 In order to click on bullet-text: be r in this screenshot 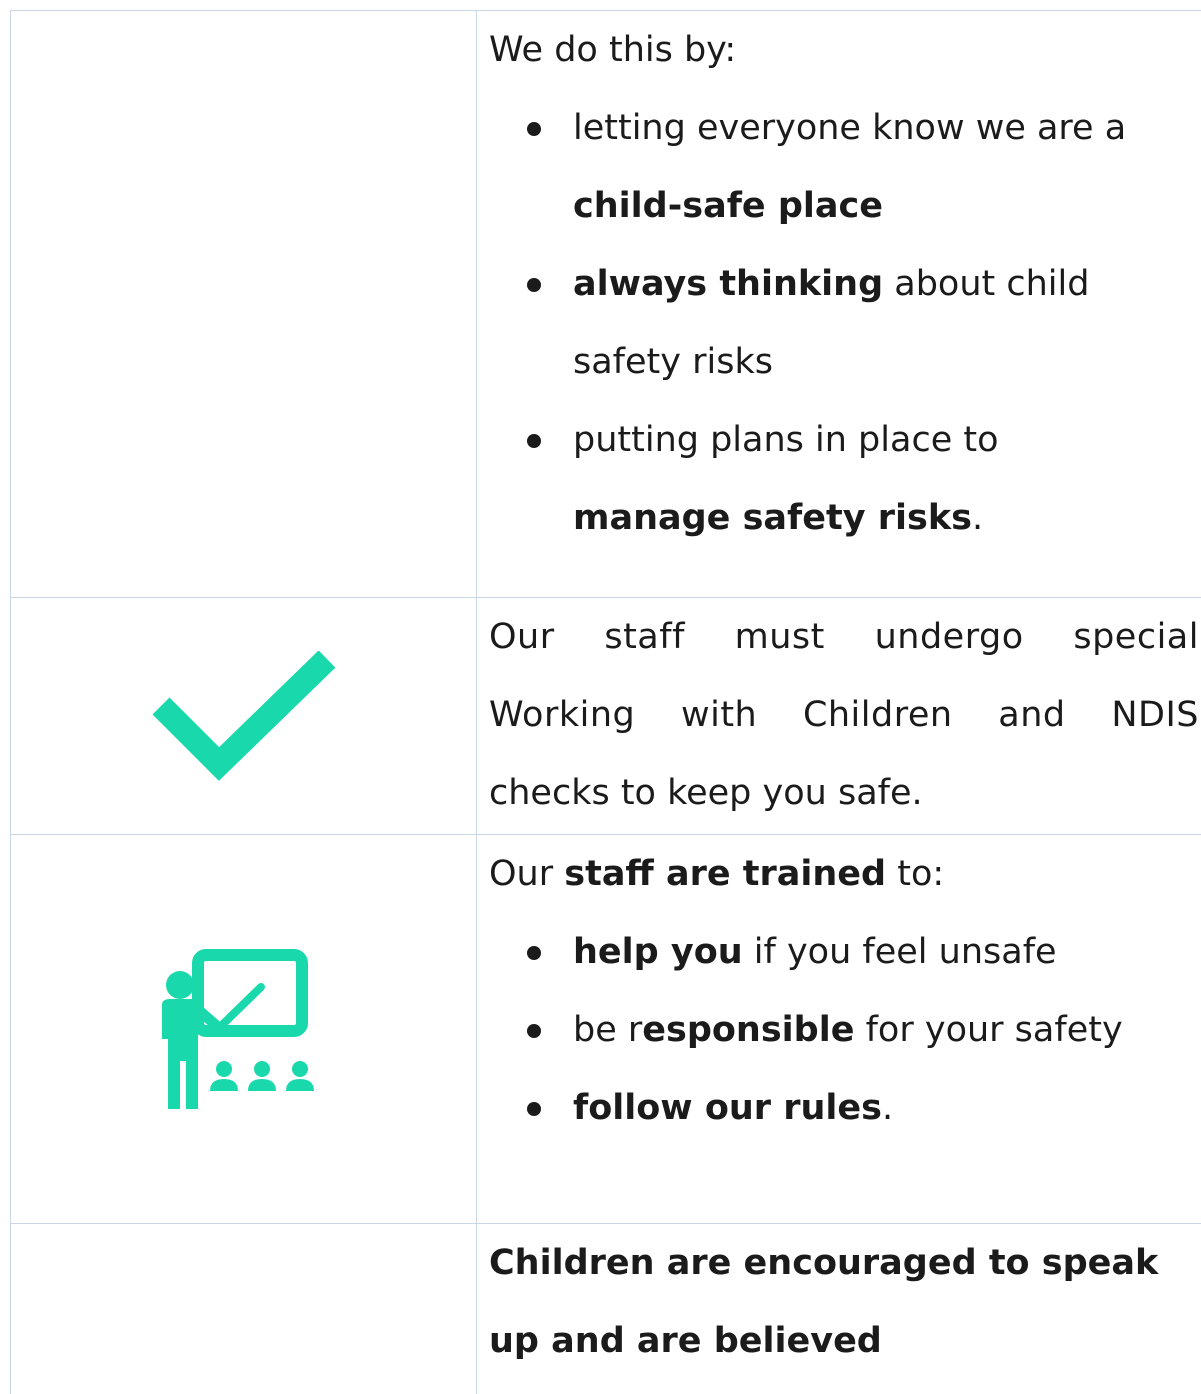, I will do `click(607, 1030)`.